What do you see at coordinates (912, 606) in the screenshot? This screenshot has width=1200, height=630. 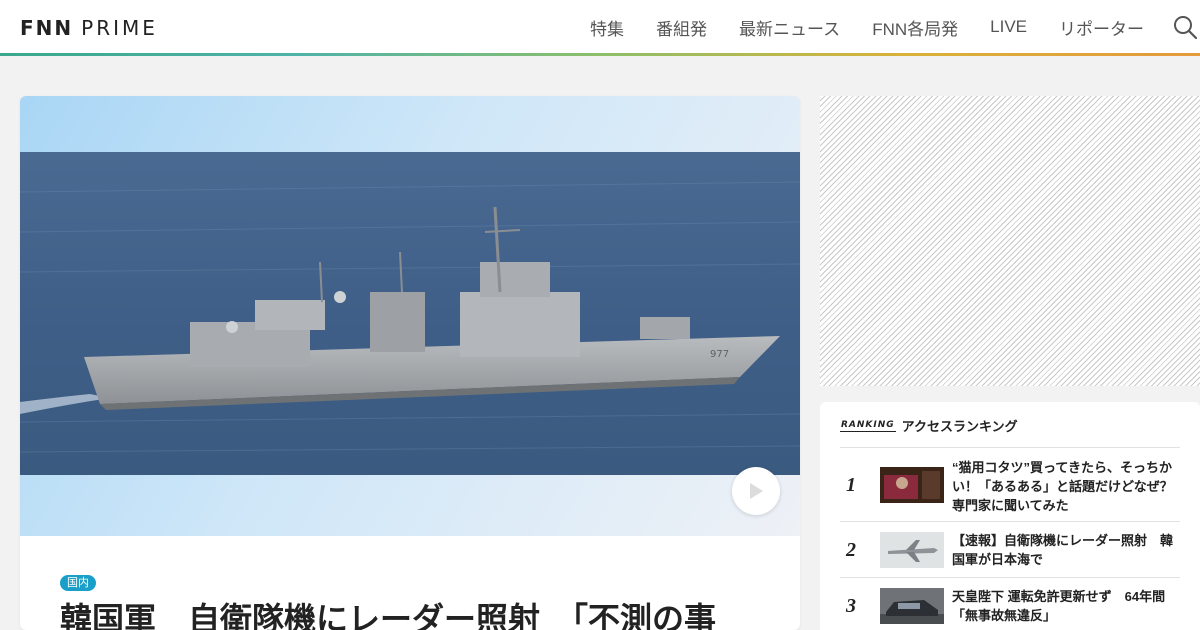 I see `ranking-thumbnail-car` at bounding box center [912, 606].